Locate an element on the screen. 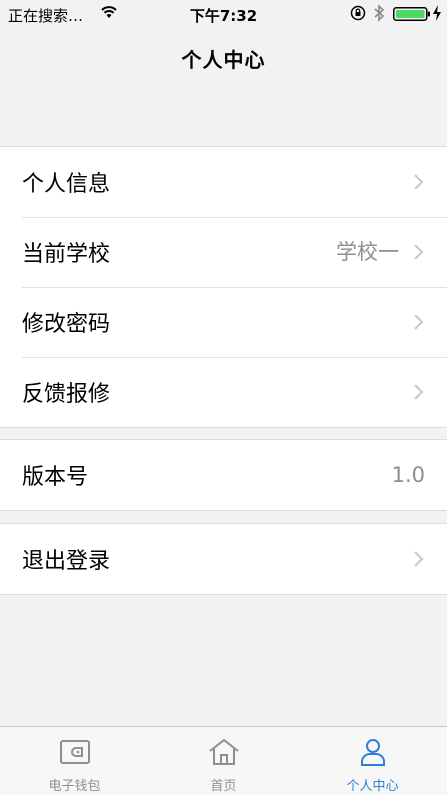  status-bar: 正在搜索… 下午7:32 is located at coordinates (223, 15).